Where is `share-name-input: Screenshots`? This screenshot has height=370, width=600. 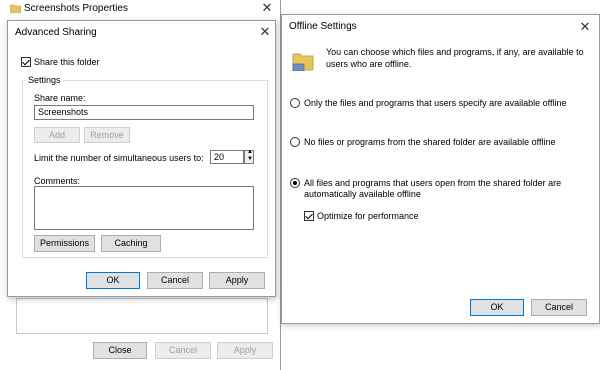
share-name-input: Screenshots is located at coordinates (144, 112).